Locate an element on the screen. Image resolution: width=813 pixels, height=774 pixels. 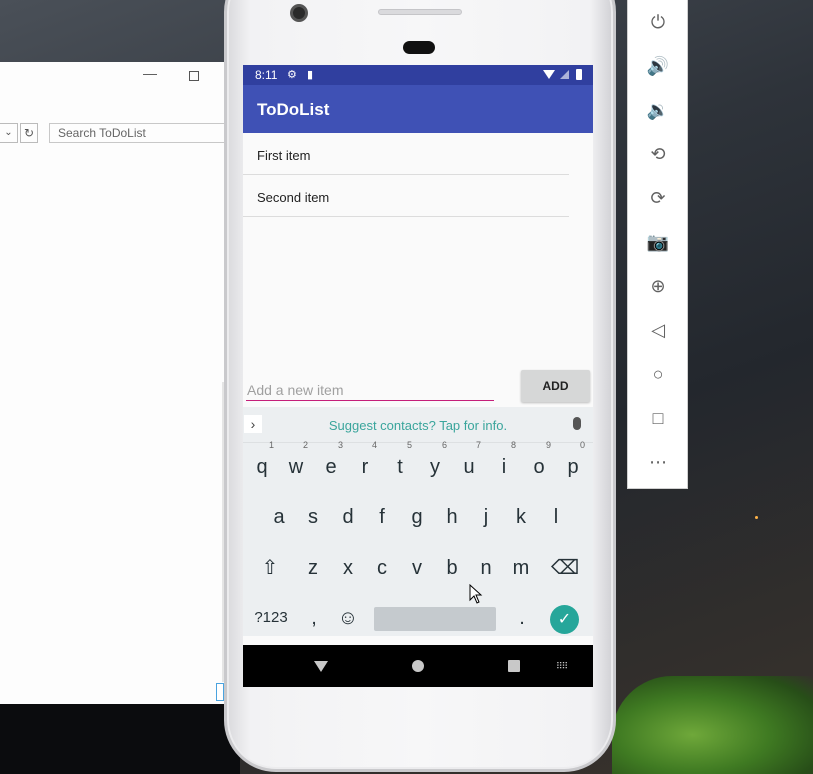
explorer-address-bar: ⌄ ↻ Search ToDoList is located at coordinates (113, 134).